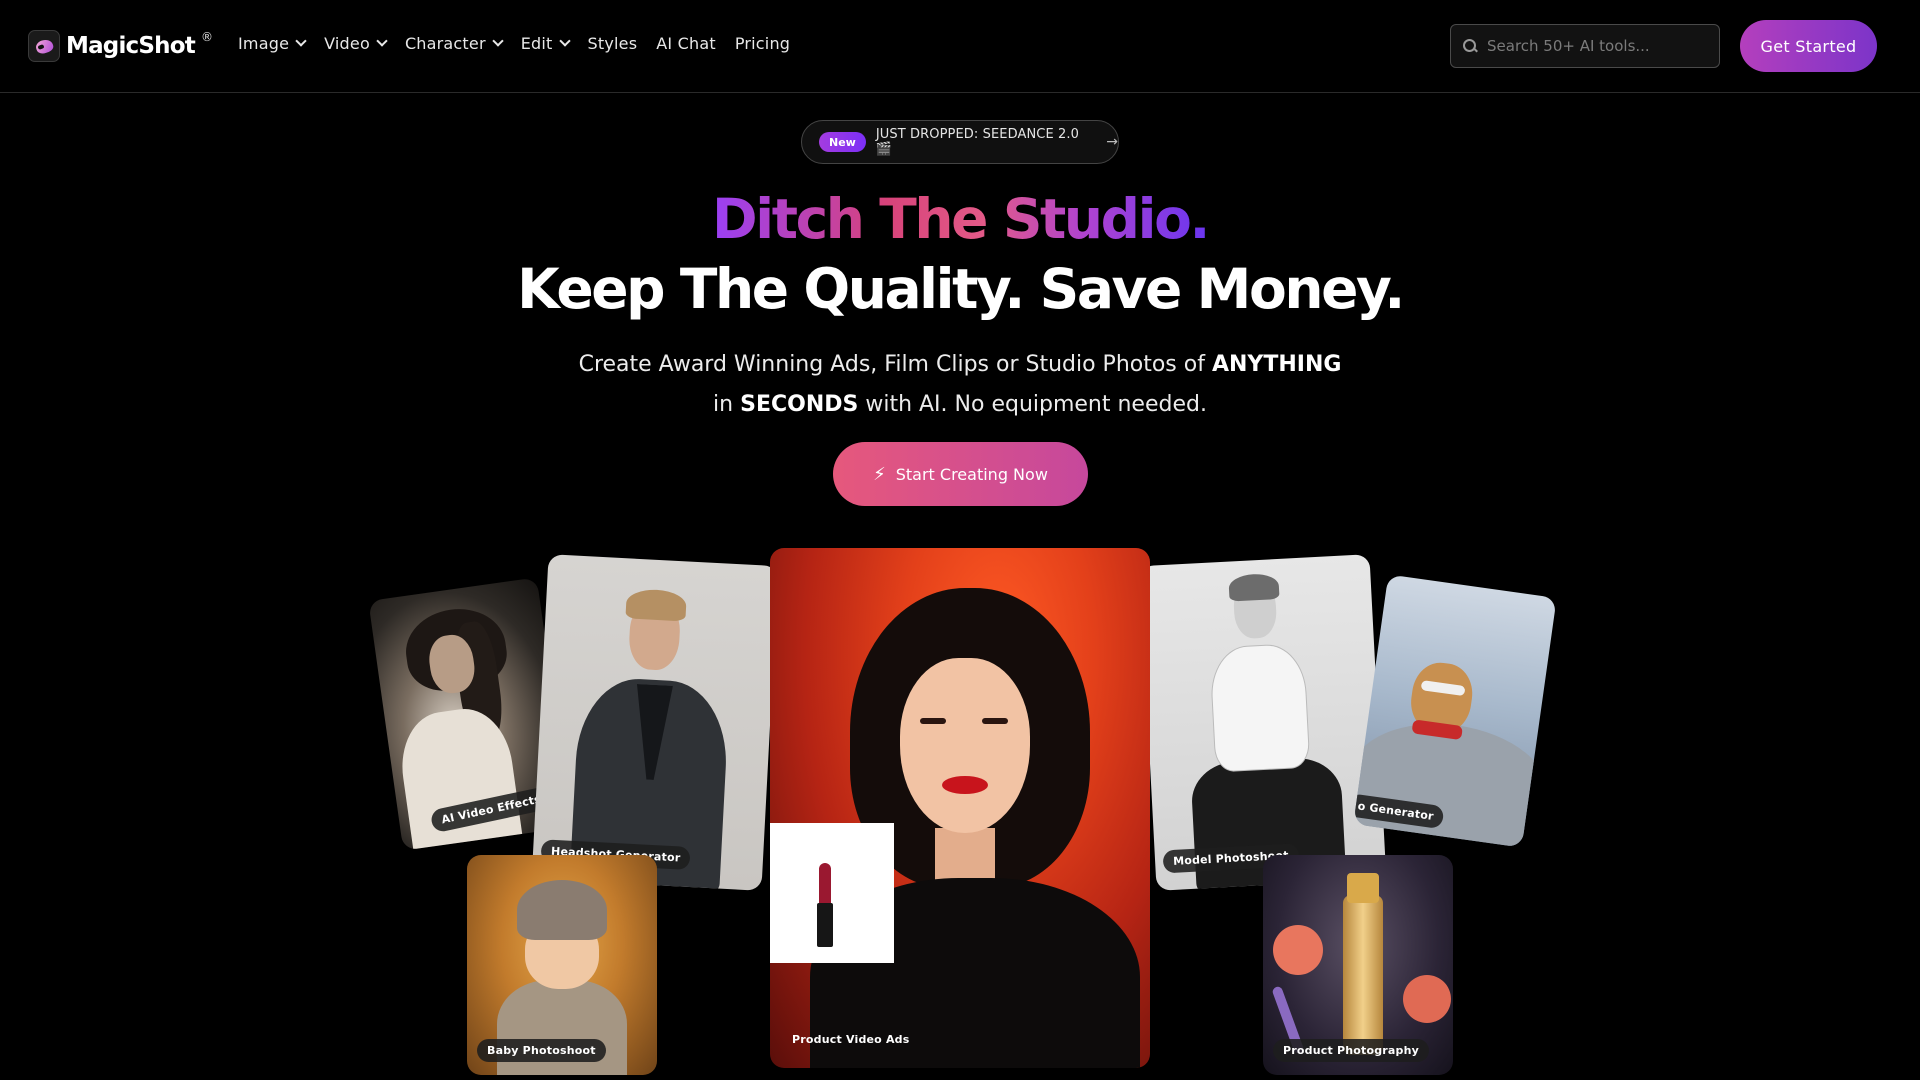 This screenshot has width=1920, height=1080. I want to click on nav-item-label: Styles, so click(612, 43).